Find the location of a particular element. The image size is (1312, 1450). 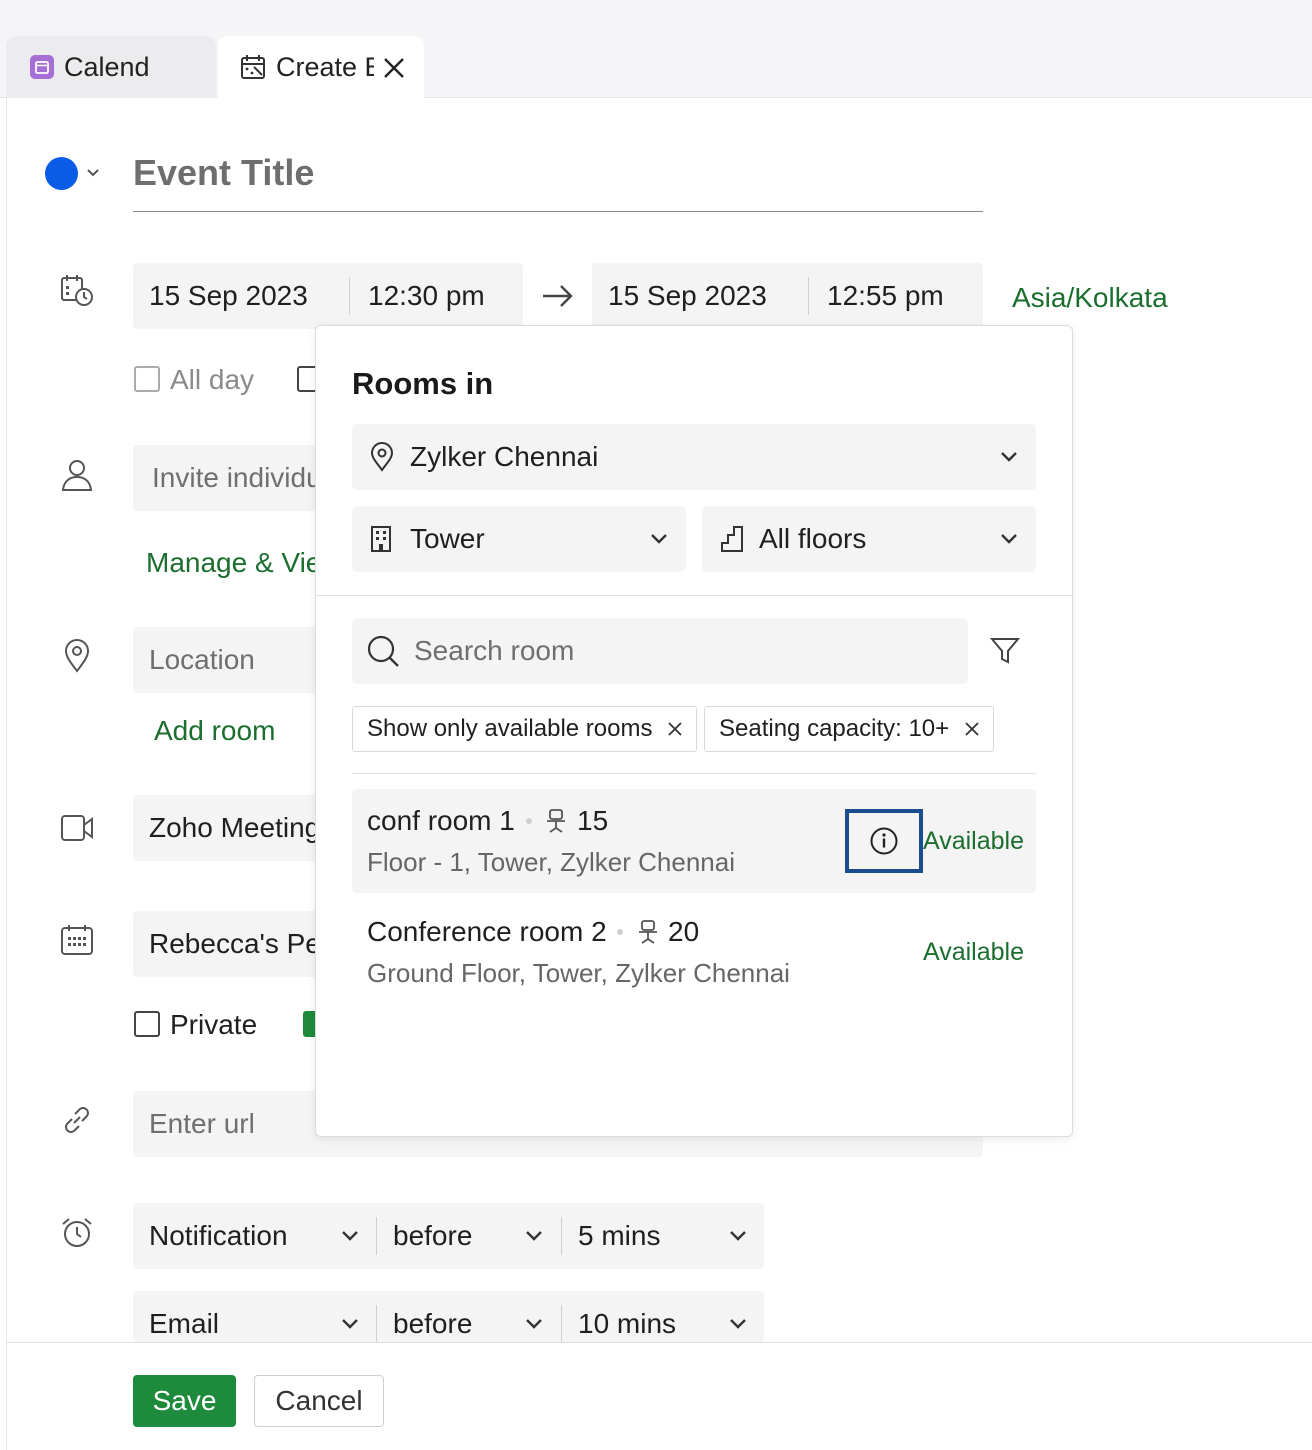

section-divider is located at coordinates (694, 595).